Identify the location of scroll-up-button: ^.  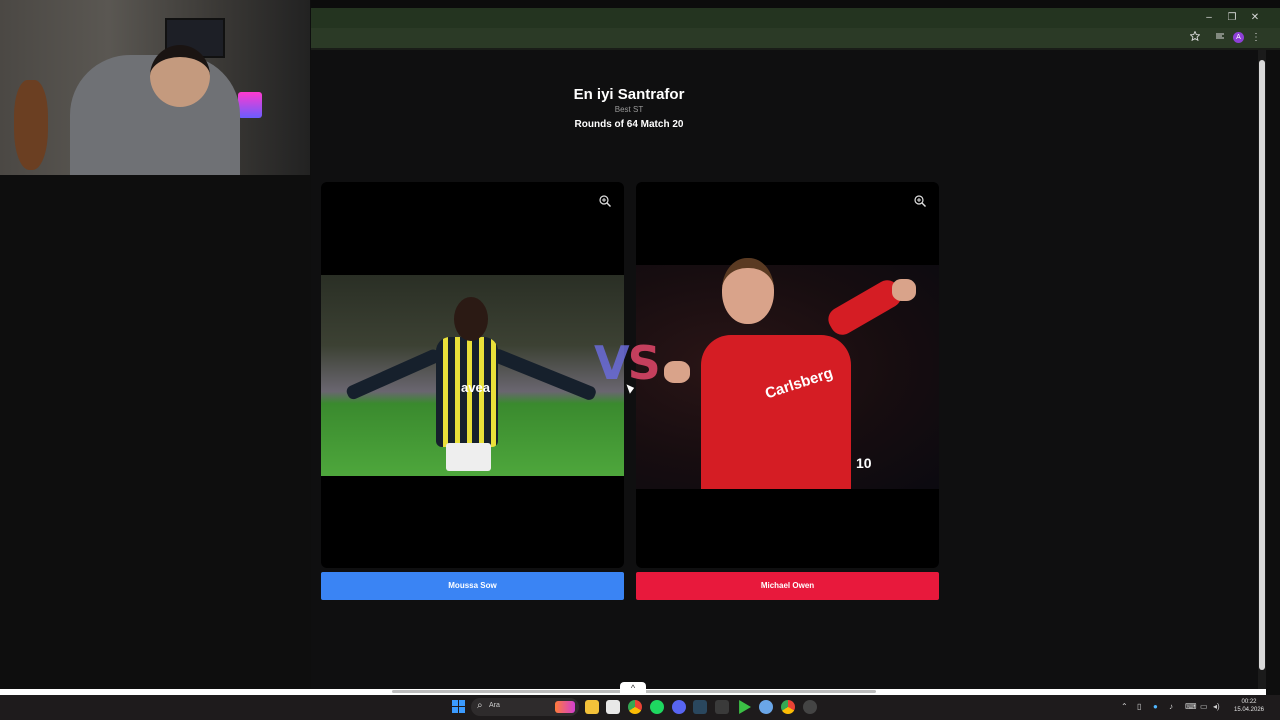
(633, 688).